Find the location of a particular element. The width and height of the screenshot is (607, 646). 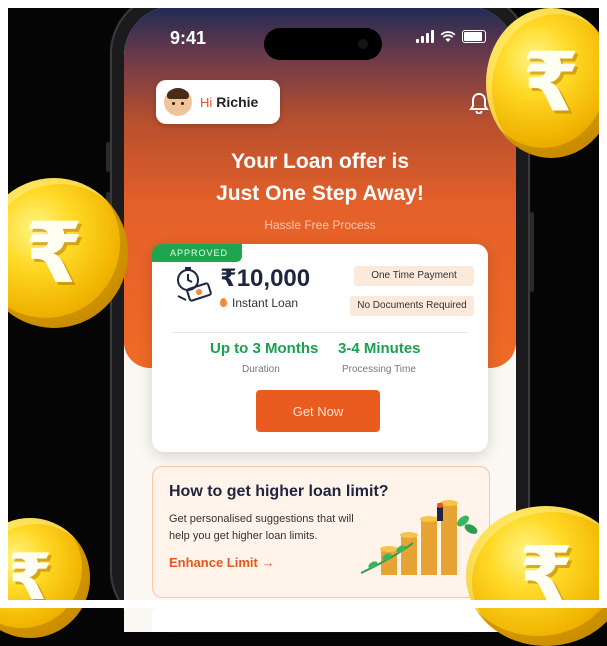

money-stopwatch-icon is located at coordinates (194, 284).